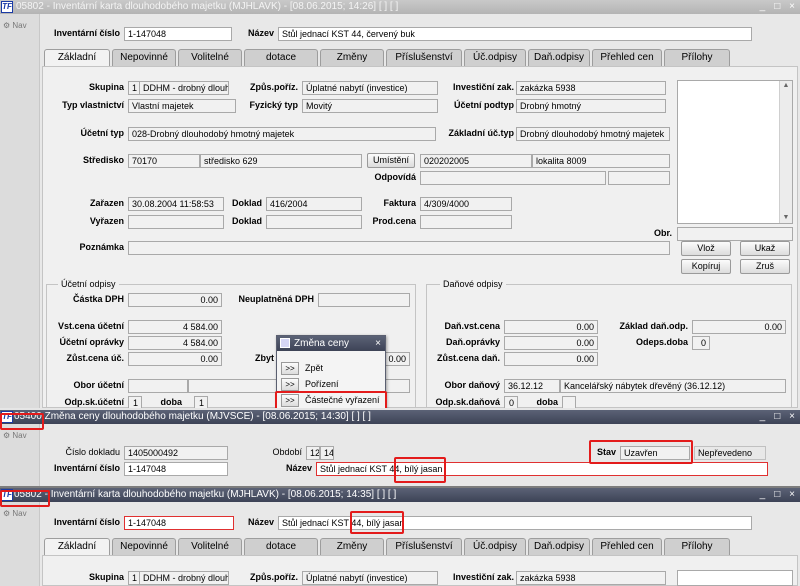 This screenshot has width=800, height=586. I want to click on close-icon-3: ×, so click(792, 495).